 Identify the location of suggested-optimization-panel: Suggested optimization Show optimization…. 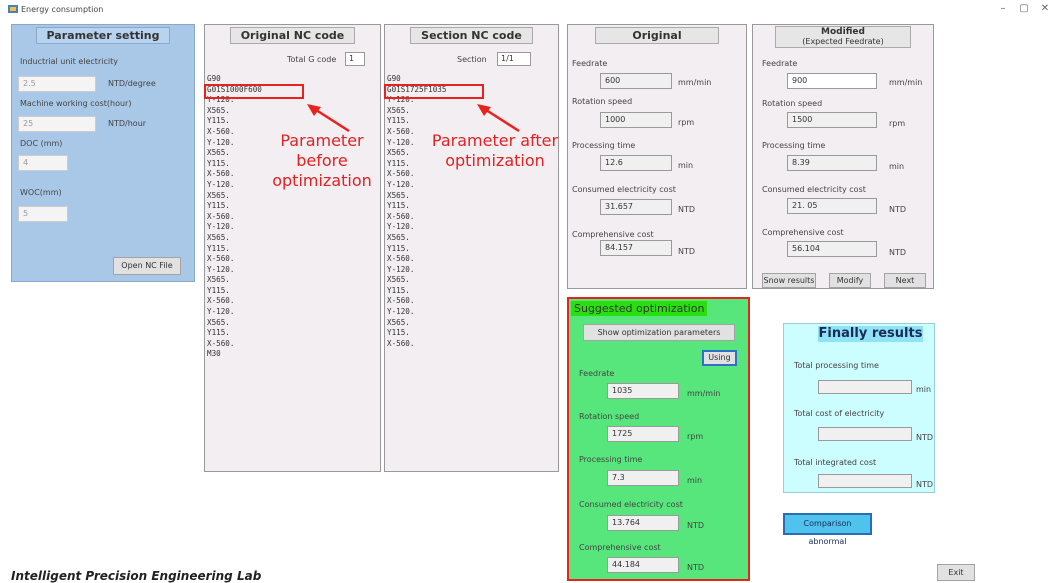
(658, 439).